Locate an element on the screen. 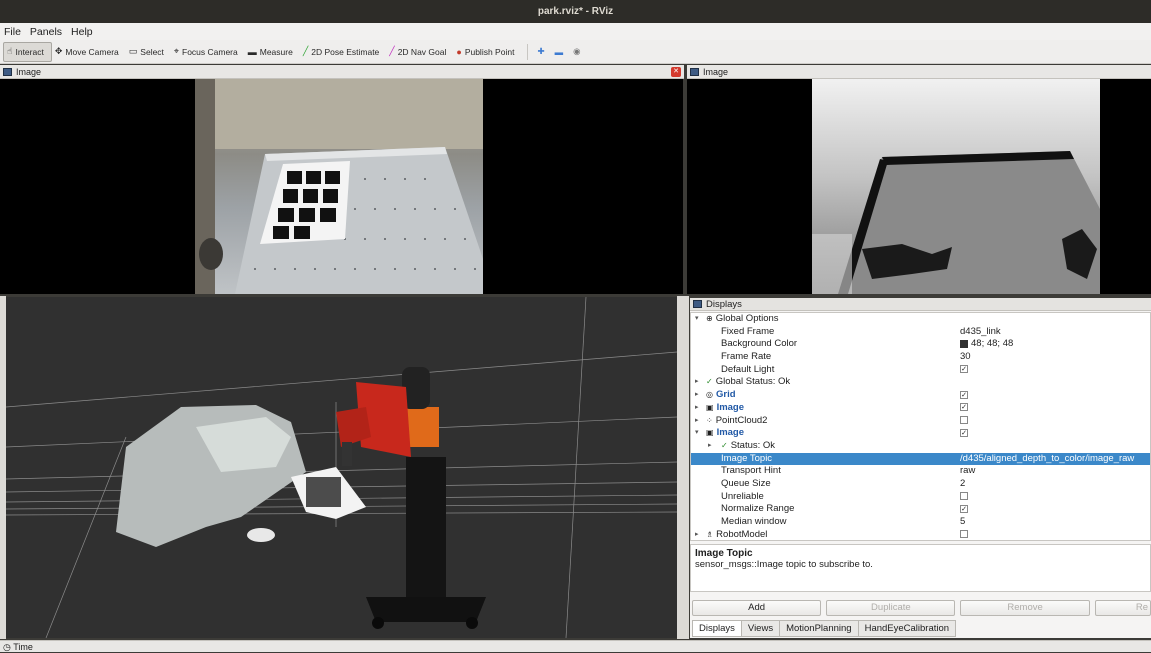 The height and width of the screenshot is (653, 1151). right-dock-handle is located at coordinates (683, 467).